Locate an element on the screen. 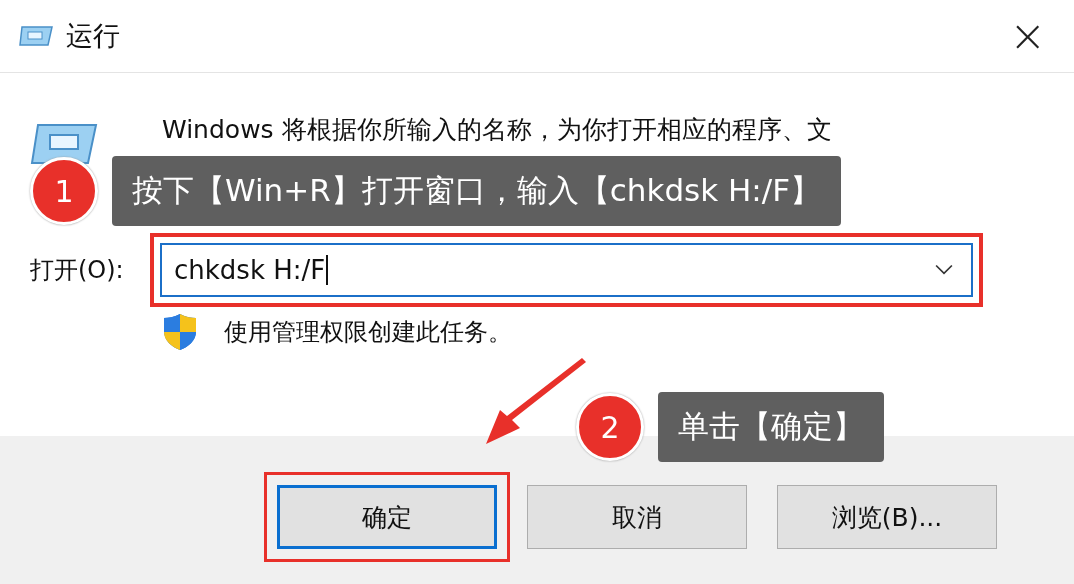 Image resolution: width=1074 pixels, height=584 pixels. callout-text: 单击【确定】 is located at coordinates (771, 427).